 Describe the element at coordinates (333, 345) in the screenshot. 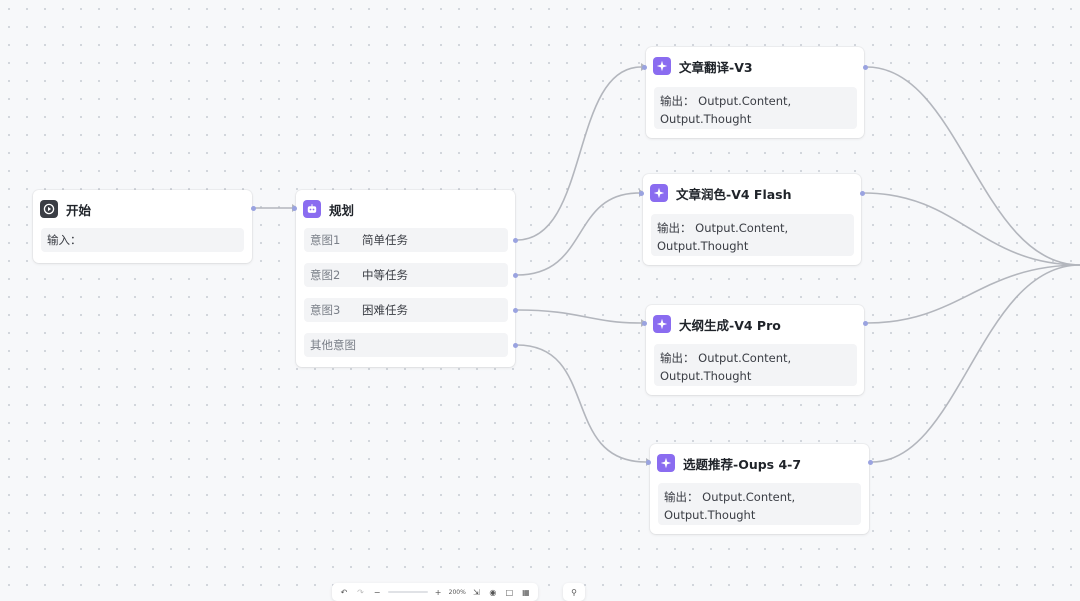

I see `intent-key: 其他意图` at that location.